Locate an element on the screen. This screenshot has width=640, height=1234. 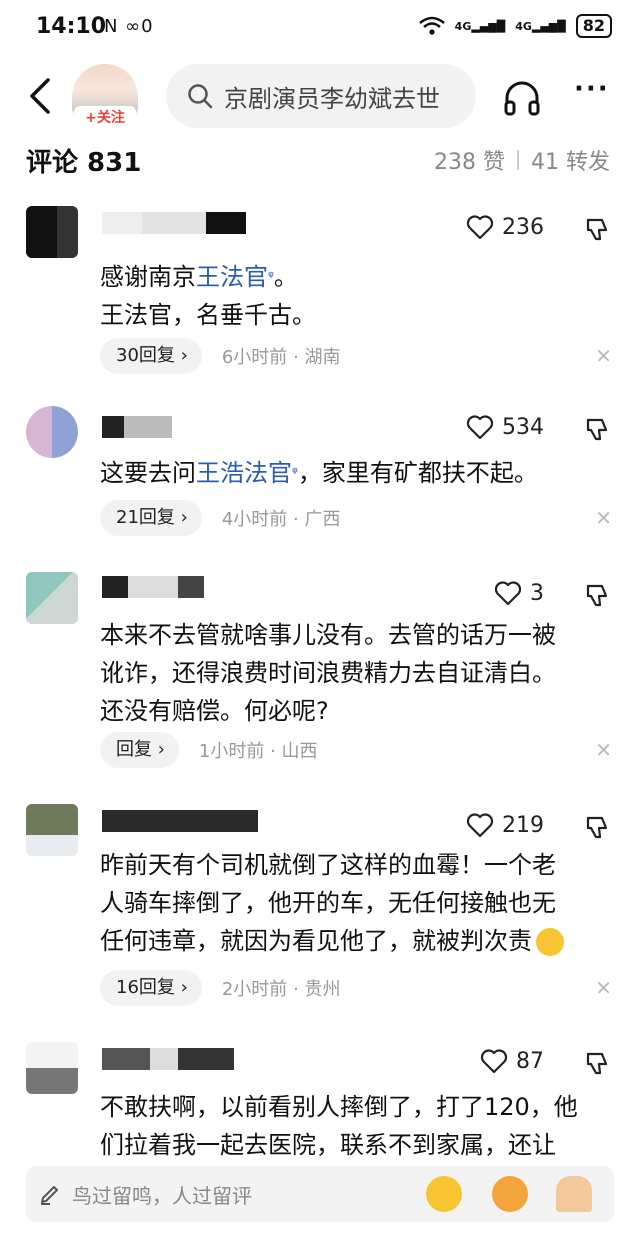
reply-count-button: 16回复 › is located at coordinates (151, 988).